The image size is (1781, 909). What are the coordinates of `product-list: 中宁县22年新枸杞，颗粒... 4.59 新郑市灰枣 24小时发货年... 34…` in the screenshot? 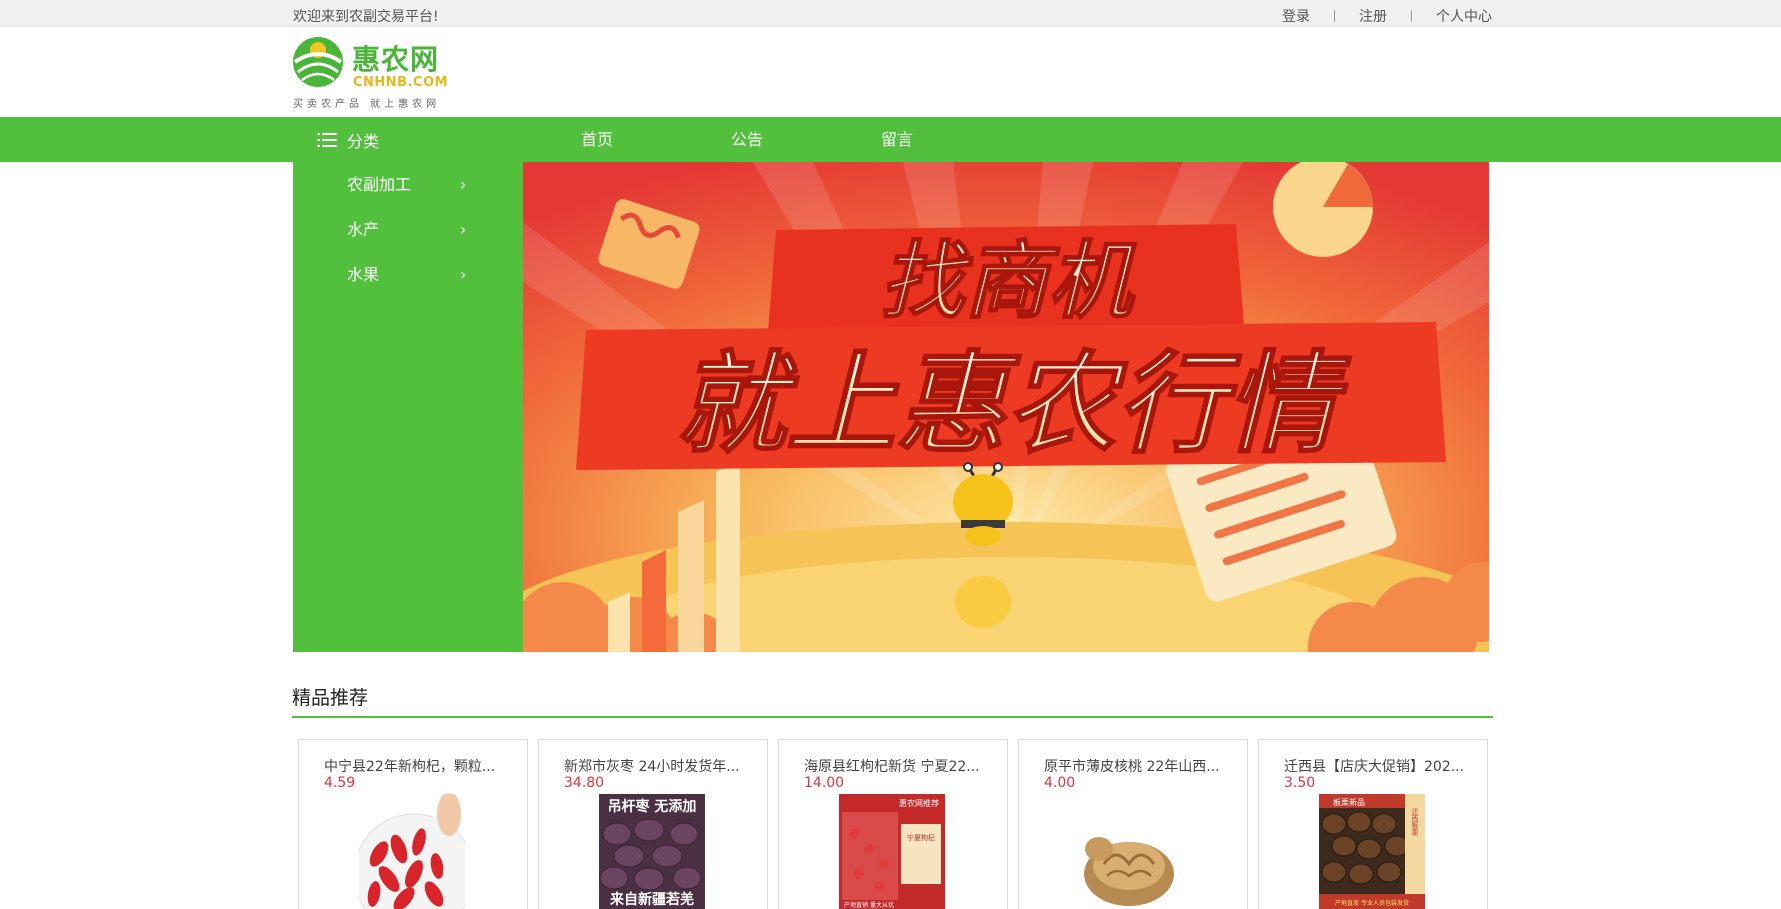 It's located at (893, 824).